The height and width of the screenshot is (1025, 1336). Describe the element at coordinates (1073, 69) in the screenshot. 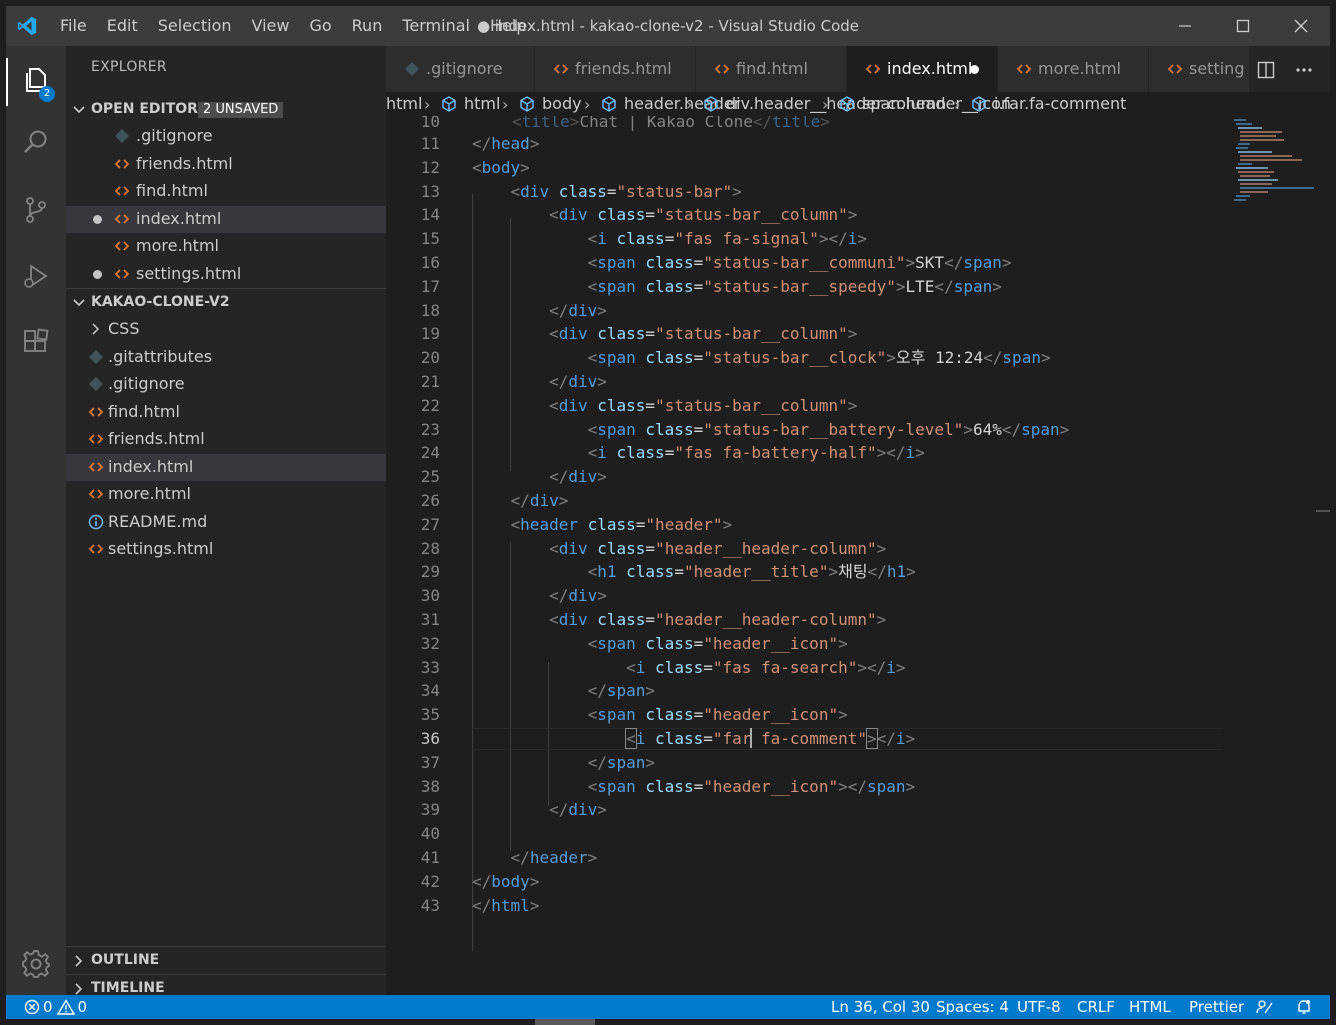

I see `tab-more-html: more.html` at that location.